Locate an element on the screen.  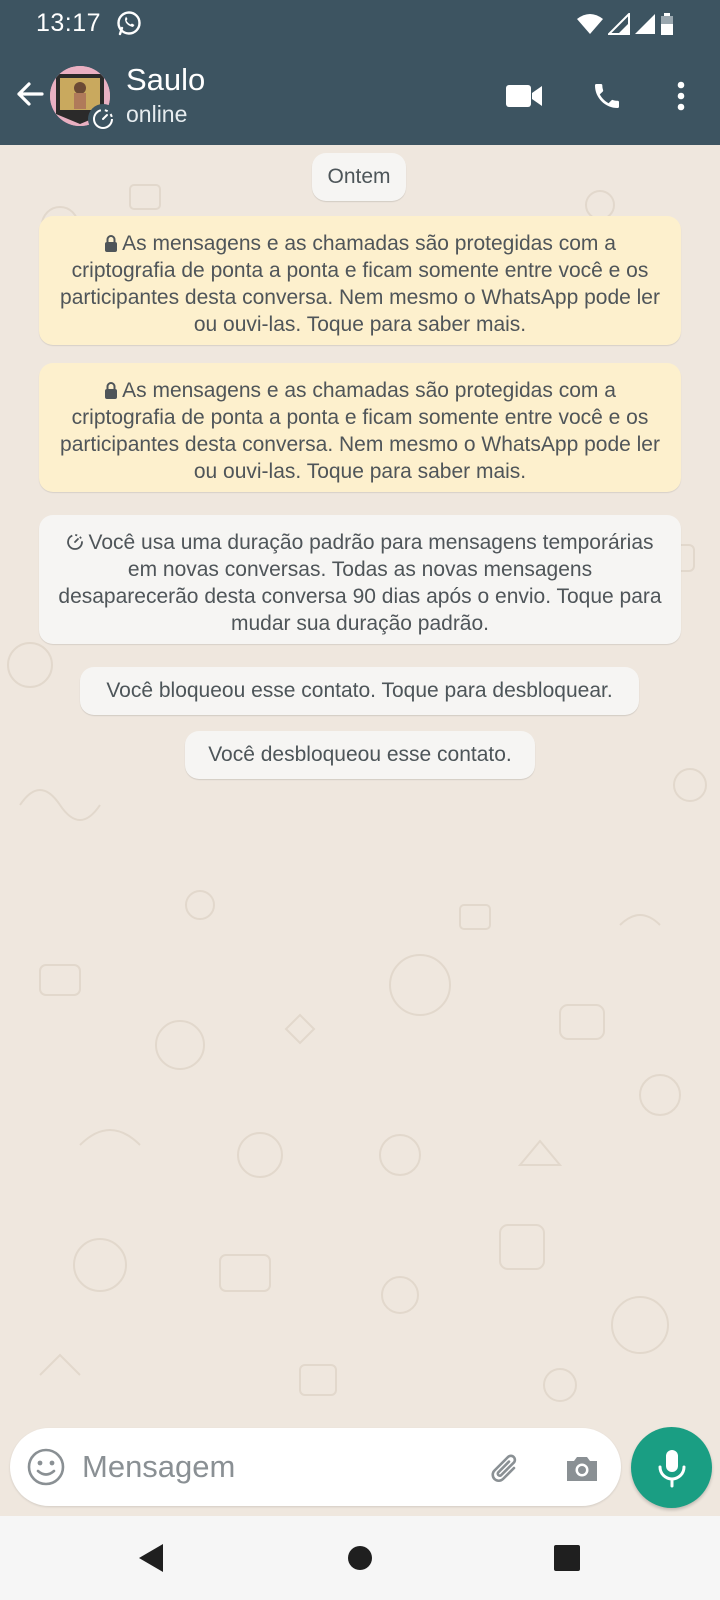
microphone-icon is located at coordinates (671, 1468).